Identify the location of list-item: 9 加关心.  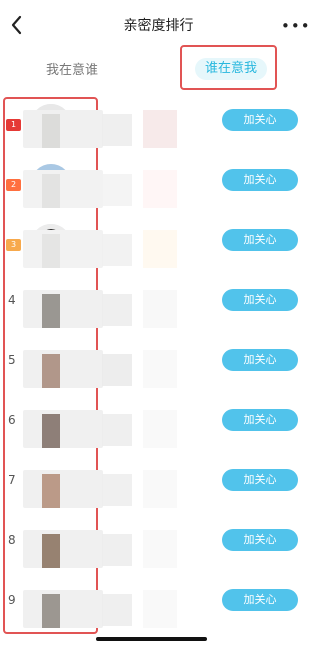
(158, 608).